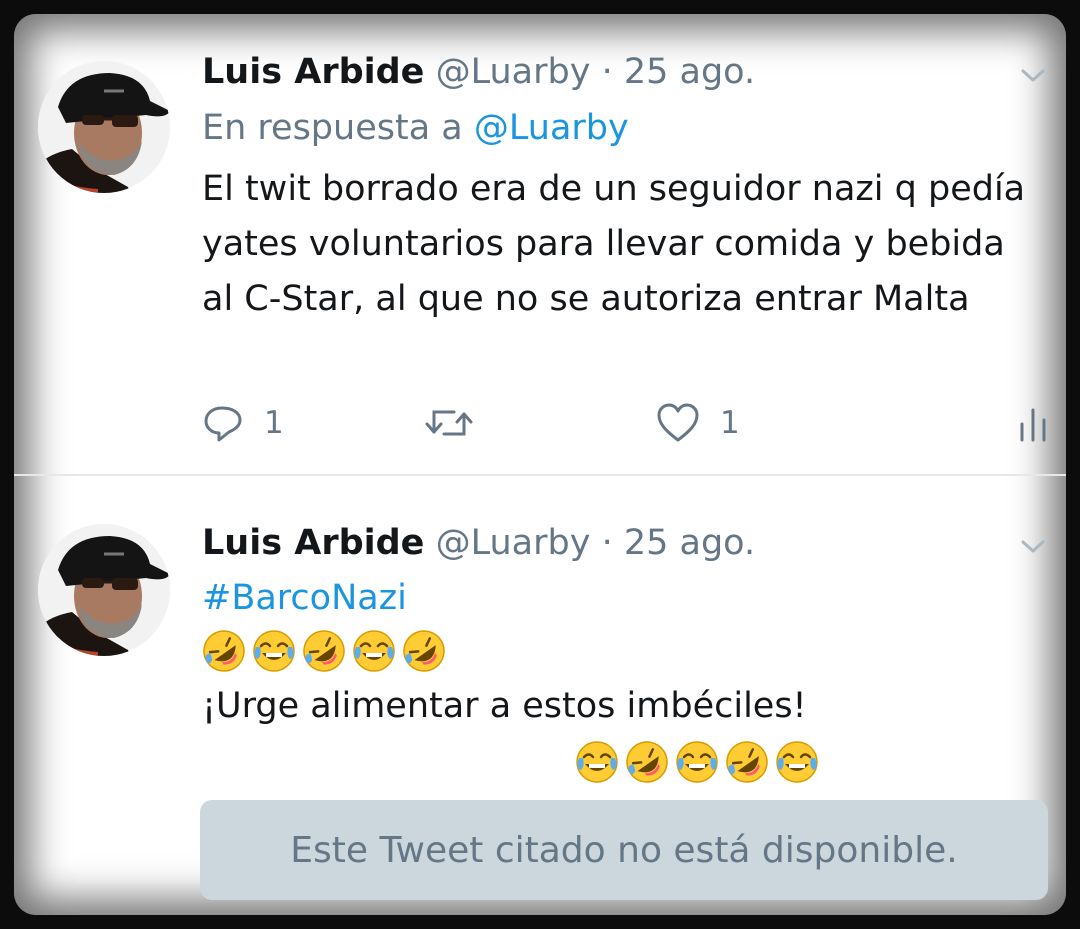  Describe the element at coordinates (625, 423) in the screenshot. I see `tweet-actions: 1 1` at that location.